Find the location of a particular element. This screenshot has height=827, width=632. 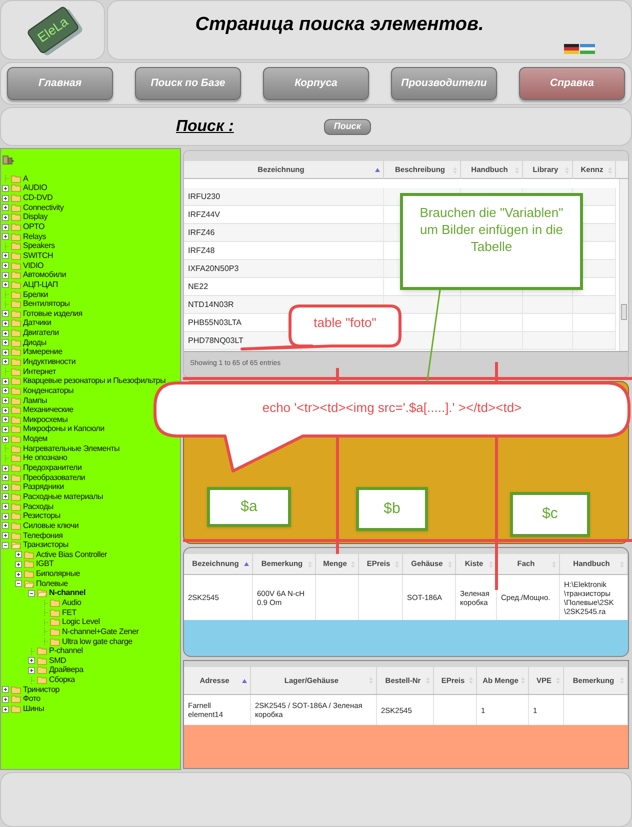

tree-item: Полевые is located at coordinates (52, 584).